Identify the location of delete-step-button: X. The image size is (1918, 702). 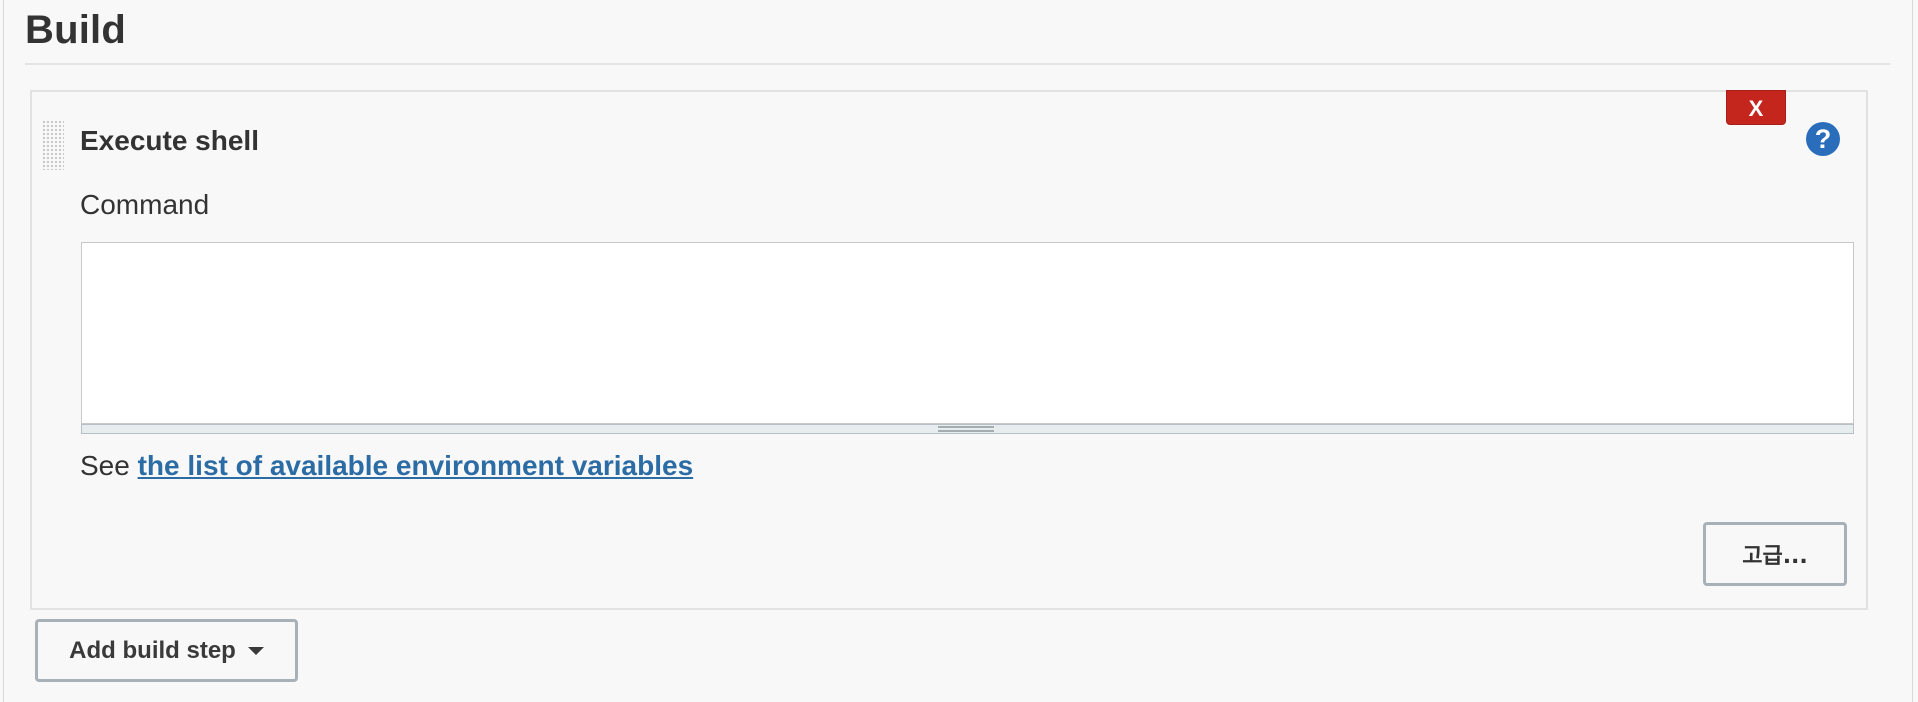
(1756, 107).